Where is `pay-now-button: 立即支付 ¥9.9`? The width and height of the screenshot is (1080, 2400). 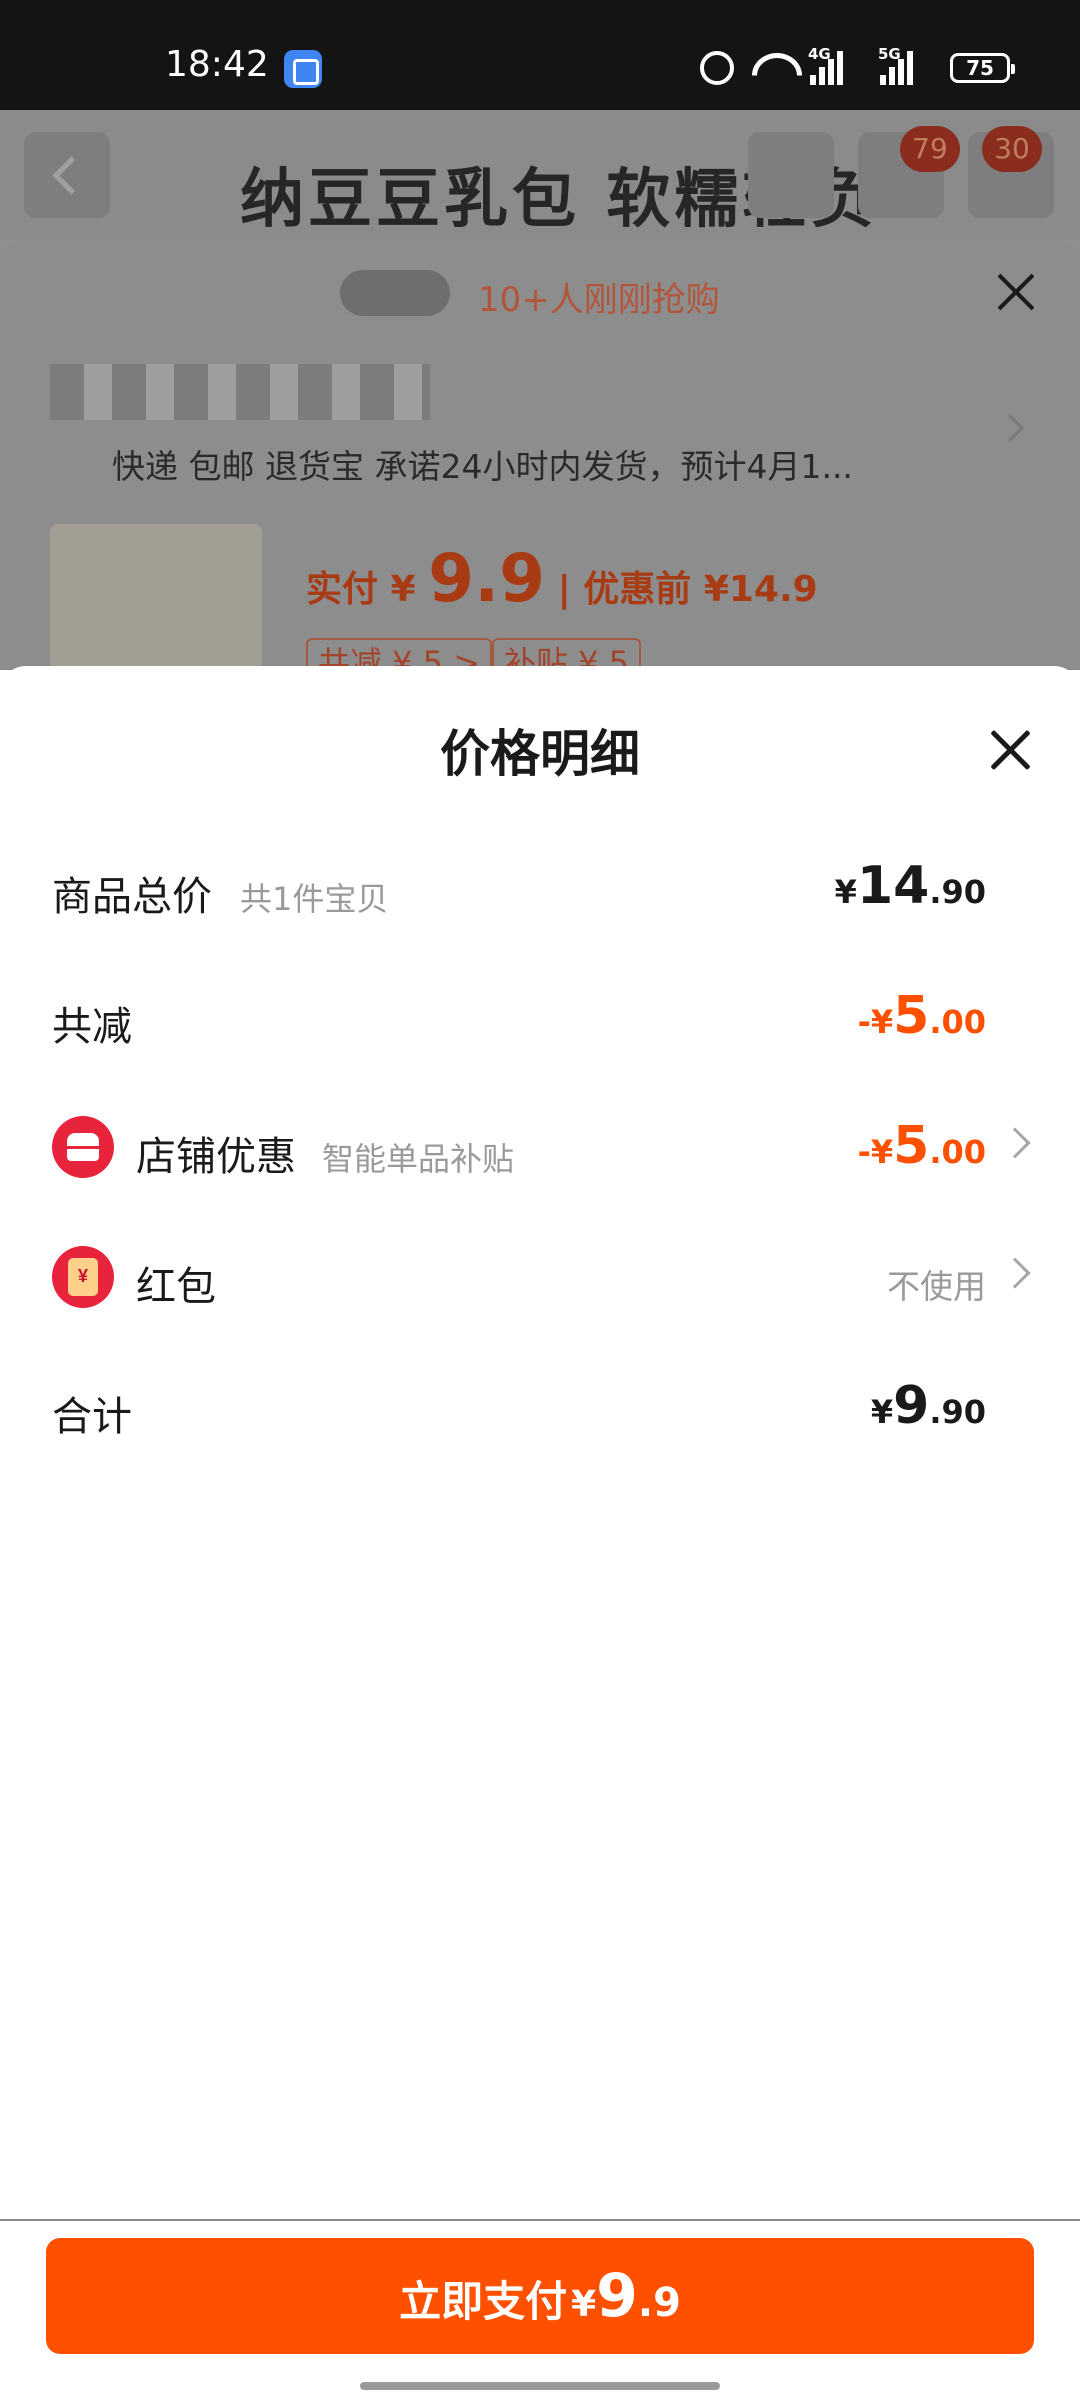
pay-now-button: 立即支付 ¥9.9 is located at coordinates (540, 2296).